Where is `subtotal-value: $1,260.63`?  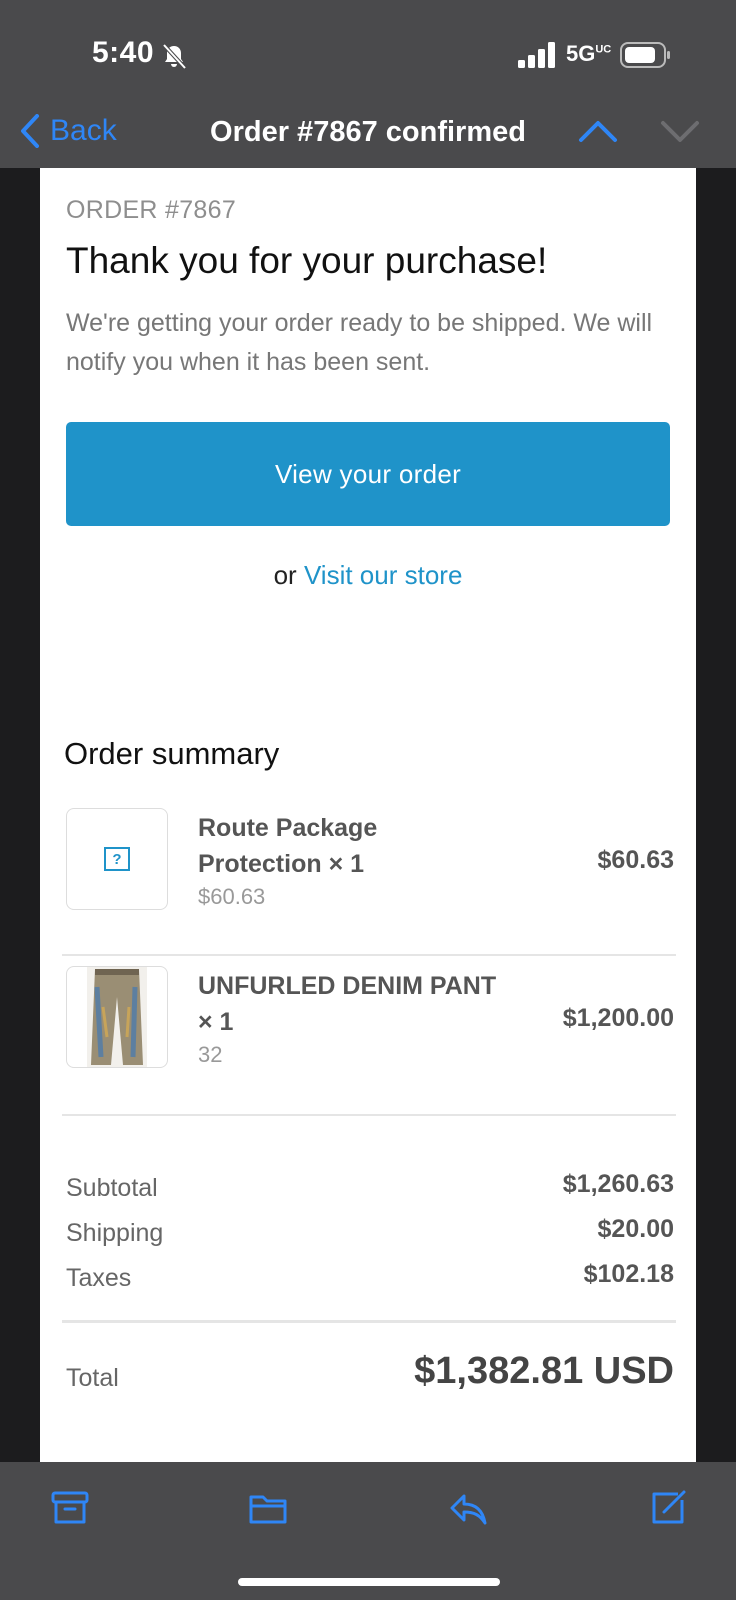
subtotal-value: $1,260.63 is located at coordinates (618, 1184).